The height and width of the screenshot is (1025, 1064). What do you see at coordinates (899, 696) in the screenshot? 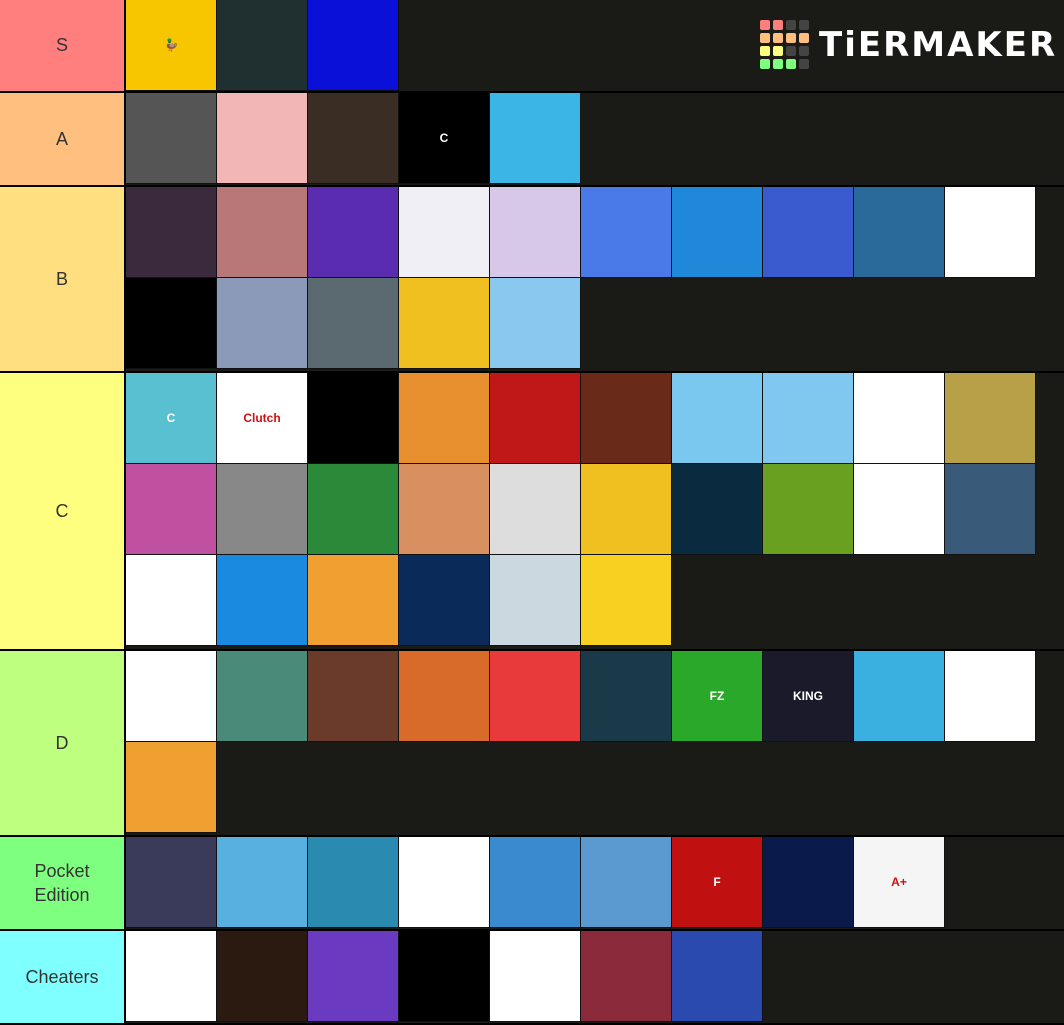
I see `wink-boy-avatar` at bounding box center [899, 696].